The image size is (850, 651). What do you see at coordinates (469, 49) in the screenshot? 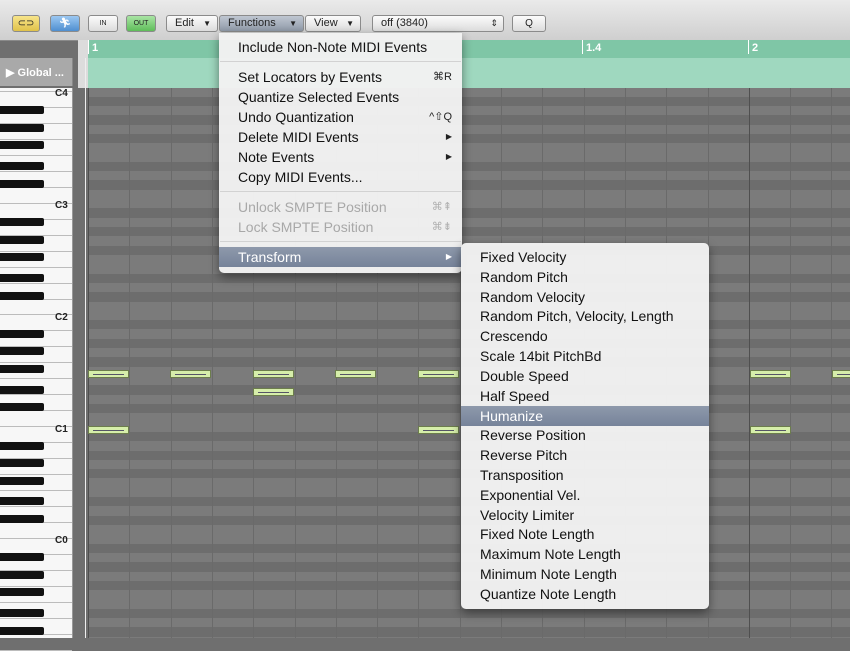
I see `bar-ruler: 1 1.4 2` at bounding box center [469, 49].